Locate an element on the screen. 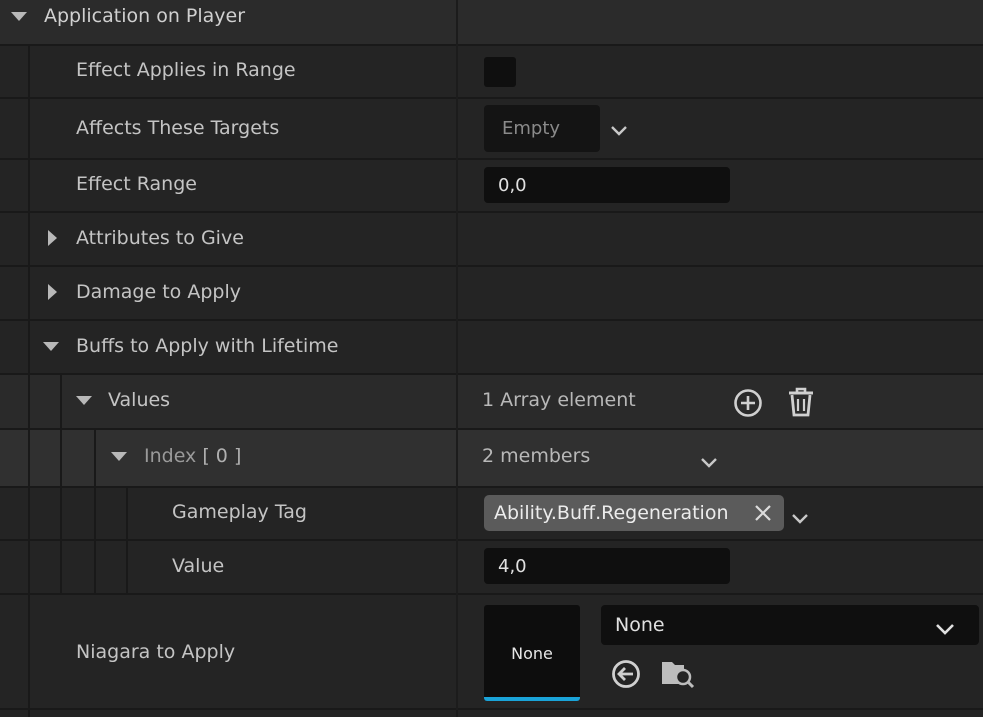 This screenshot has height=717, width=983. asset-thumbnail: None is located at coordinates (532, 653).